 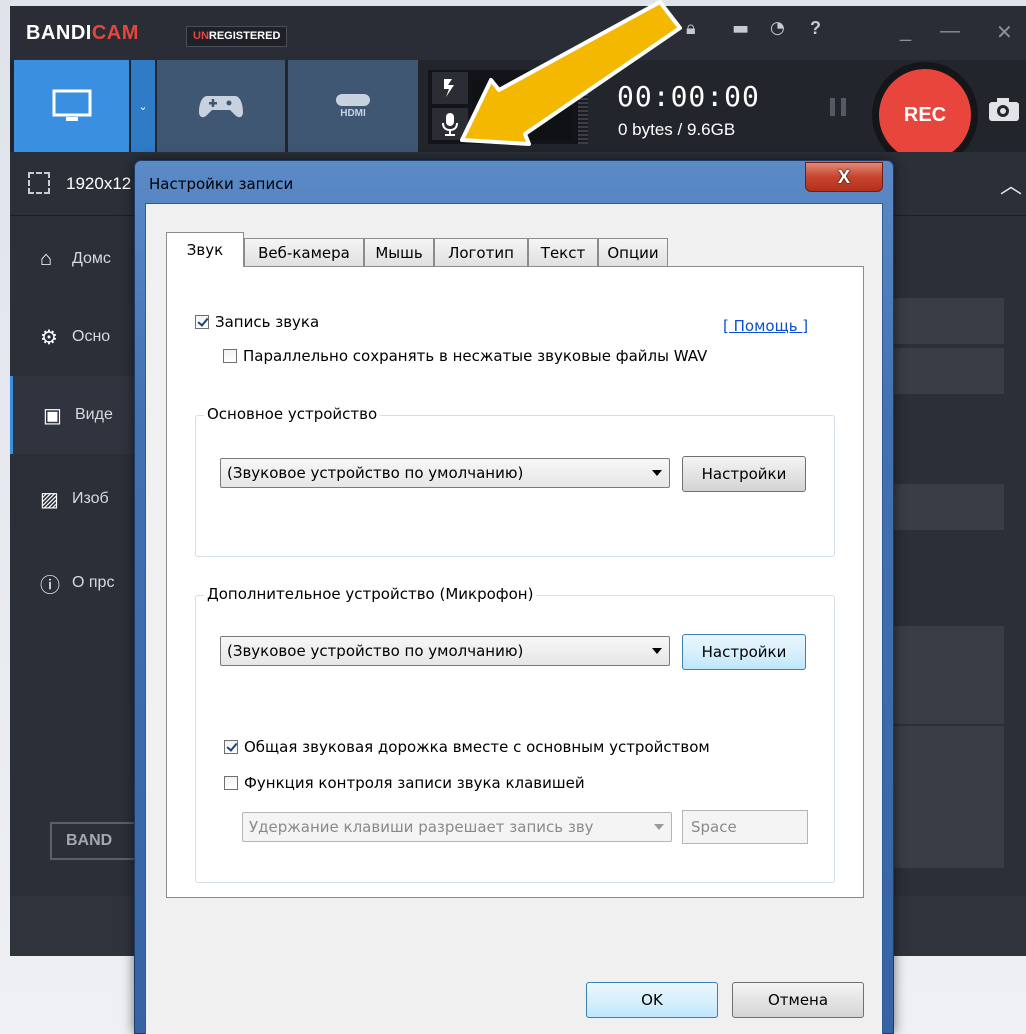 I want to click on gamepad-icon, so click(x=221, y=107).